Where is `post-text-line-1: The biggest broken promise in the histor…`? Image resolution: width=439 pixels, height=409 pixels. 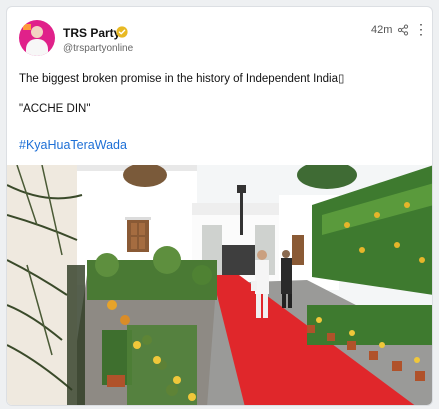 post-text-line-1: The biggest broken promise in the histor… is located at coordinates (181, 78).